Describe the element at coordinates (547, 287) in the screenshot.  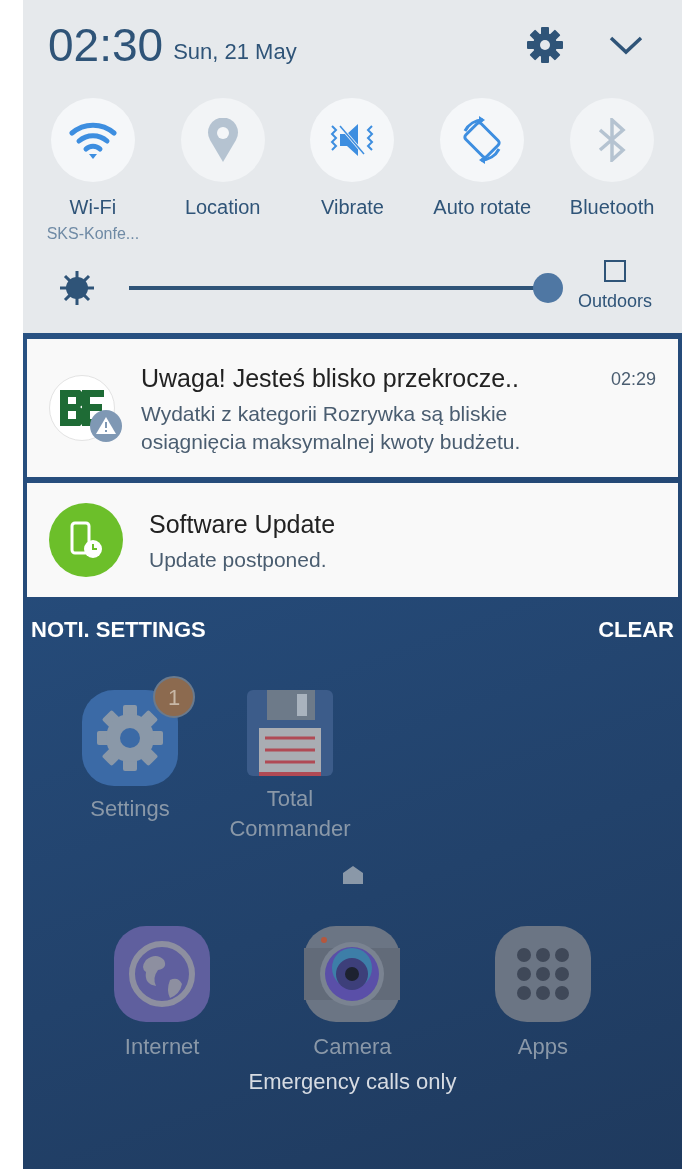
I see `brightness-thumb` at that location.